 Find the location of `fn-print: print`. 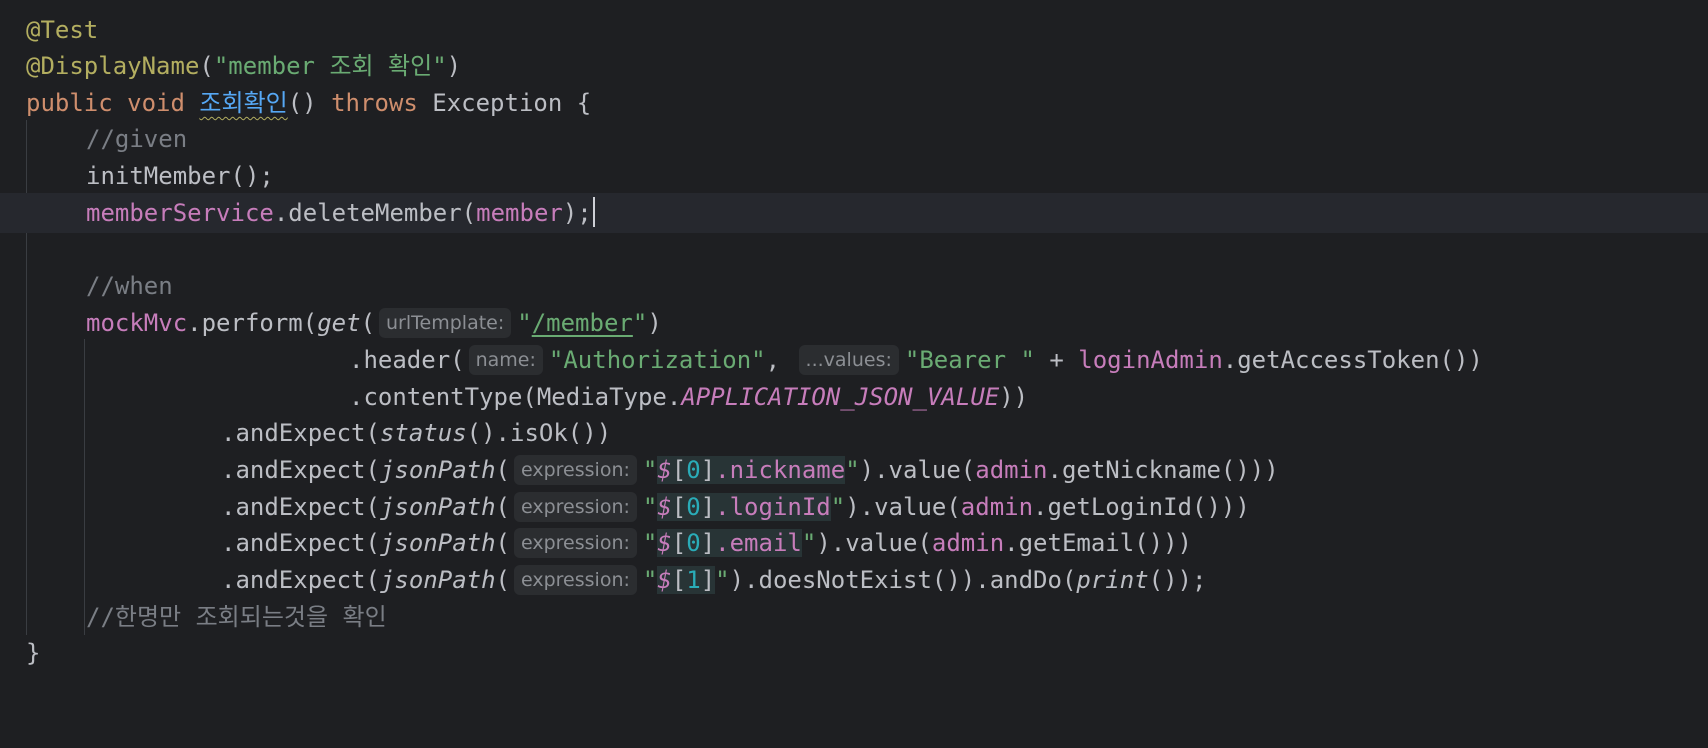

fn-print: print is located at coordinates (1112, 580).